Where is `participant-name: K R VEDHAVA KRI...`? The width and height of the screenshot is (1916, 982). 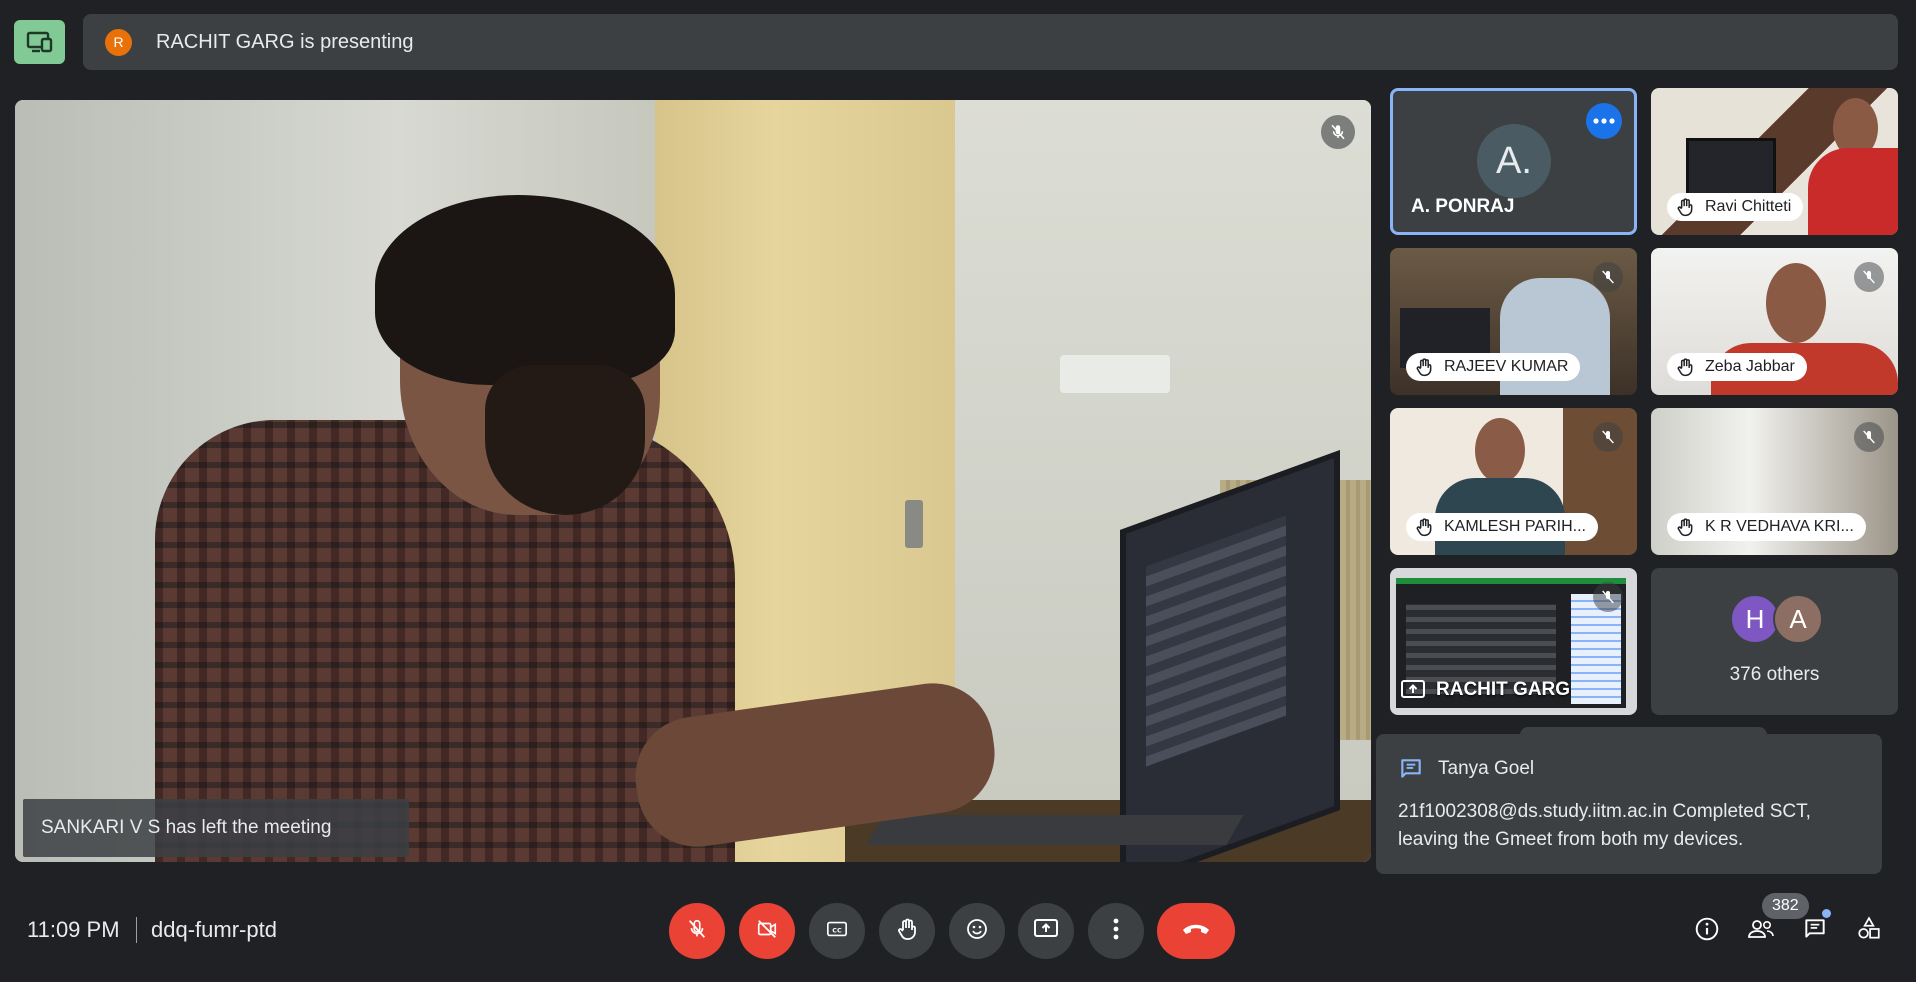 participant-name: K R VEDHAVA KRI... is located at coordinates (1779, 526).